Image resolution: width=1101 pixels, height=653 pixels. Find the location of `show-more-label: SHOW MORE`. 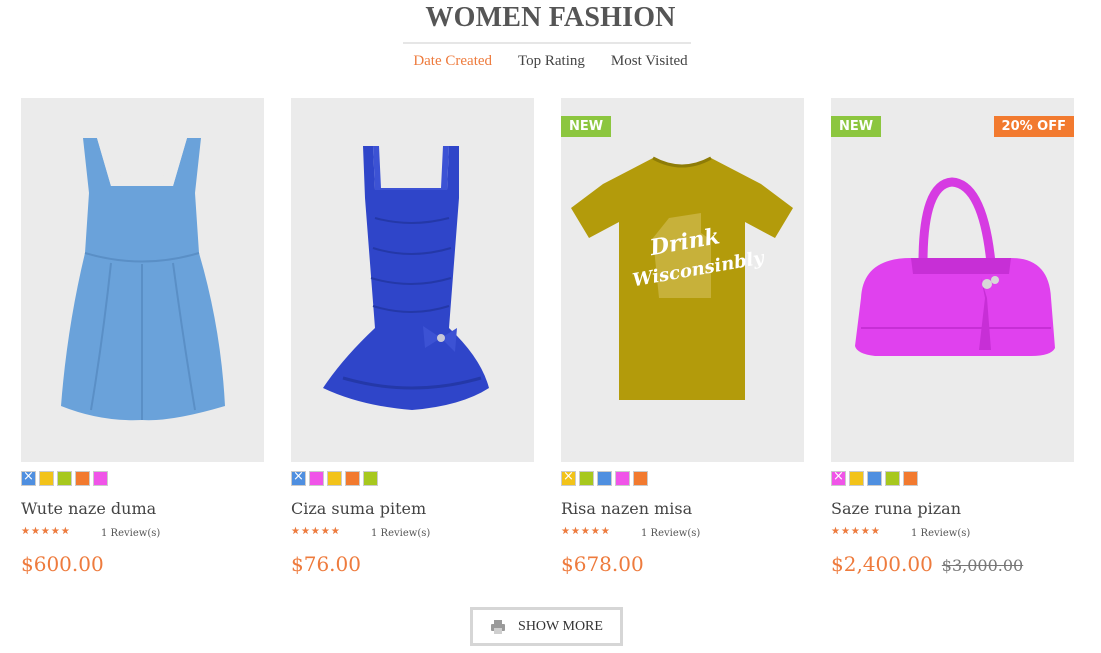

show-more-label: SHOW MORE is located at coordinates (560, 626).